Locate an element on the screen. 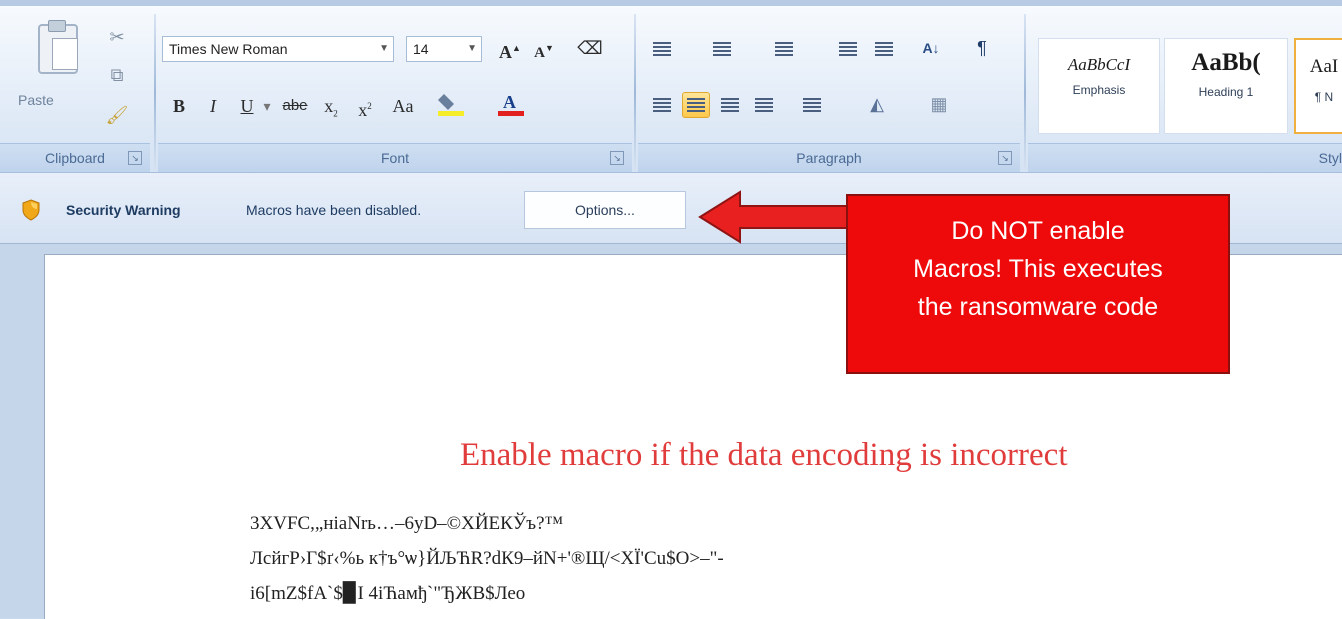  underline-dropdown-icon: ▾ is located at coordinates (267, 106).